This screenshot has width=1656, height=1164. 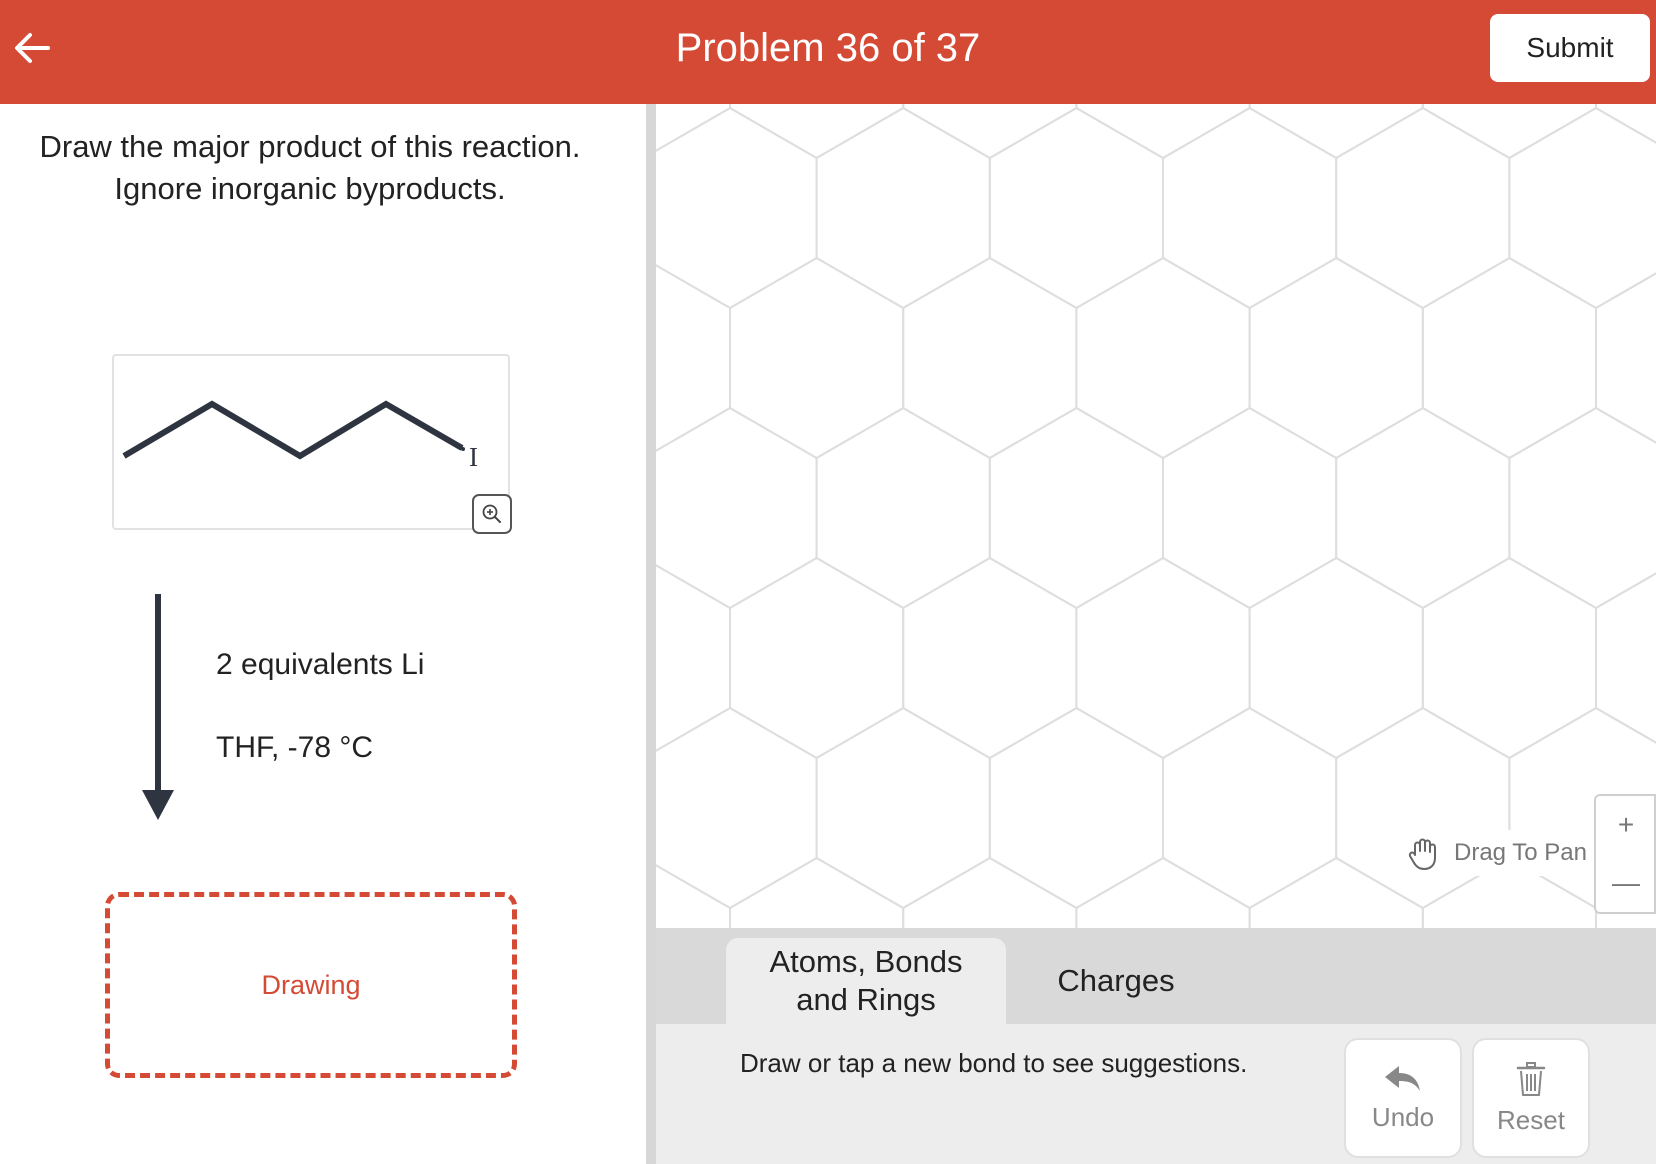 I want to click on reaction-arrow, so click(x=158, y=707).